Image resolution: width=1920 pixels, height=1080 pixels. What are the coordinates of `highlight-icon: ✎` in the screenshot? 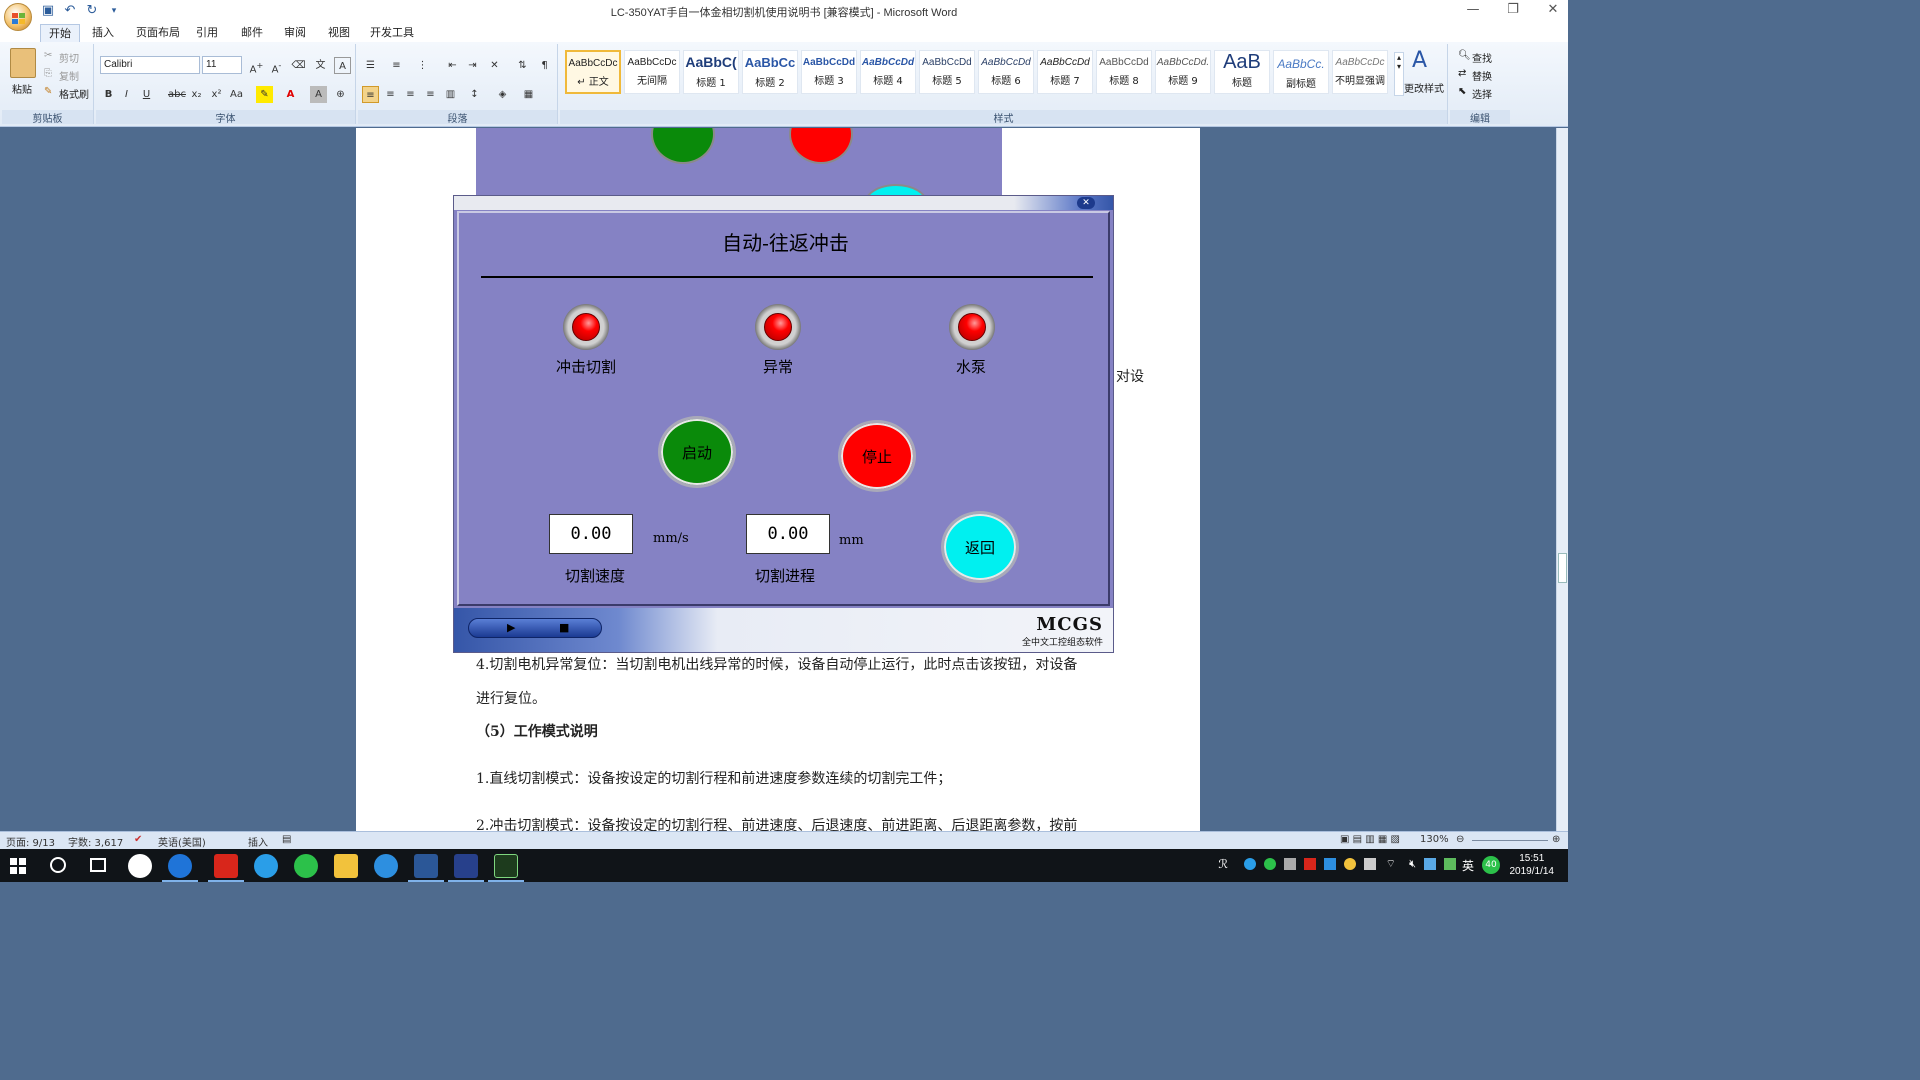 It's located at (264, 94).